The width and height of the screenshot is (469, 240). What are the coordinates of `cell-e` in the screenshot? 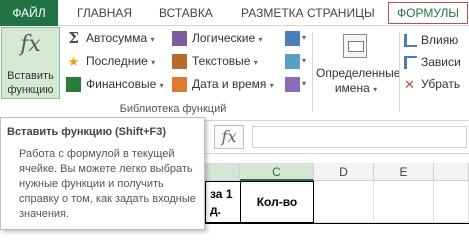 It's located at (404, 202).